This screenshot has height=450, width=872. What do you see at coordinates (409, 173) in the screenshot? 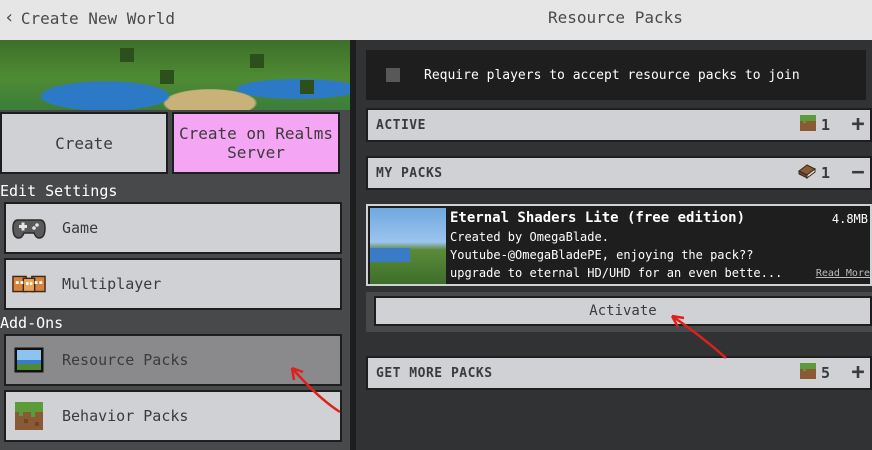
I see `section-label: MY PACKS` at bounding box center [409, 173].